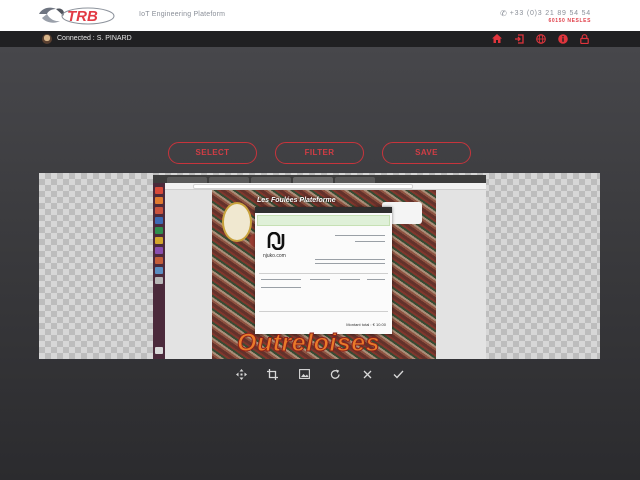 Image resolution: width=640 pixels, height=480 pixels. Describe the element at coordinates (320, 39) in the screenshot. I see `user-navbar: Connected : S. PINARD` at that location.